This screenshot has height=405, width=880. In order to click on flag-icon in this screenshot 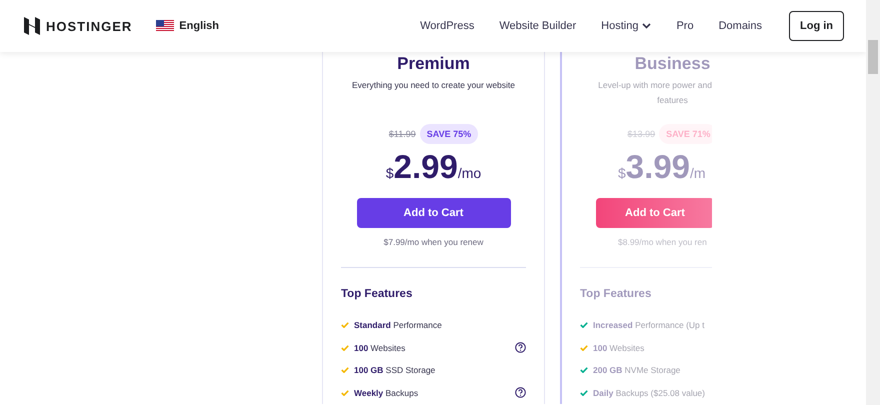, I will do `click(165, 26)`.